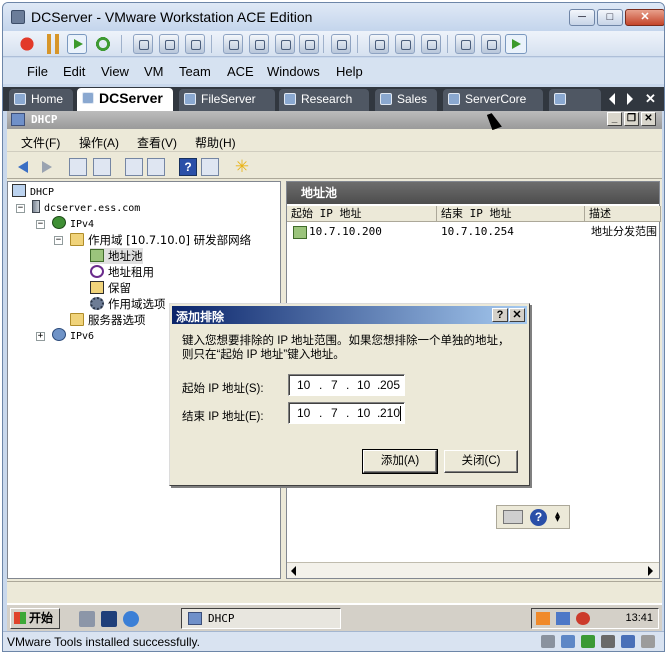 The image size is (671, 659). What do you see at coordinates (538, 517) in the screenshot?
I see `help-circle-icon: ?` at bounding box center [538, 517].